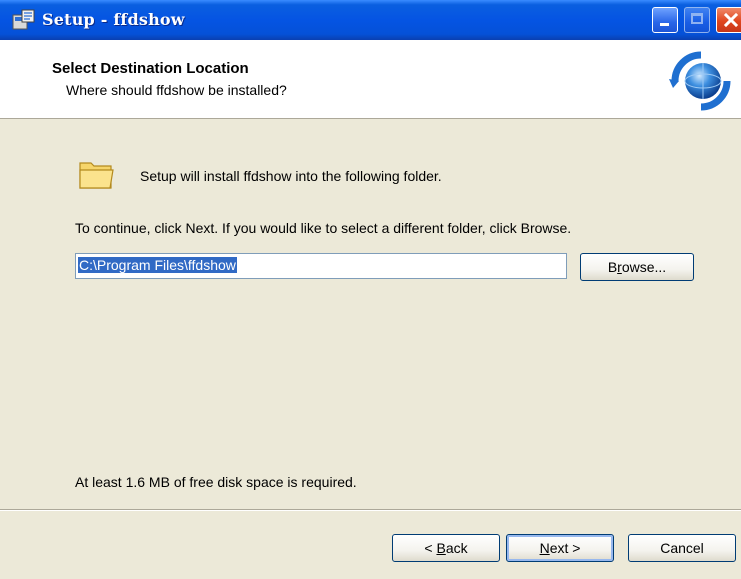 This screenshot has height=579, width=741. I want to click on window-title: Setup - ffdshow, so click(113, 19).